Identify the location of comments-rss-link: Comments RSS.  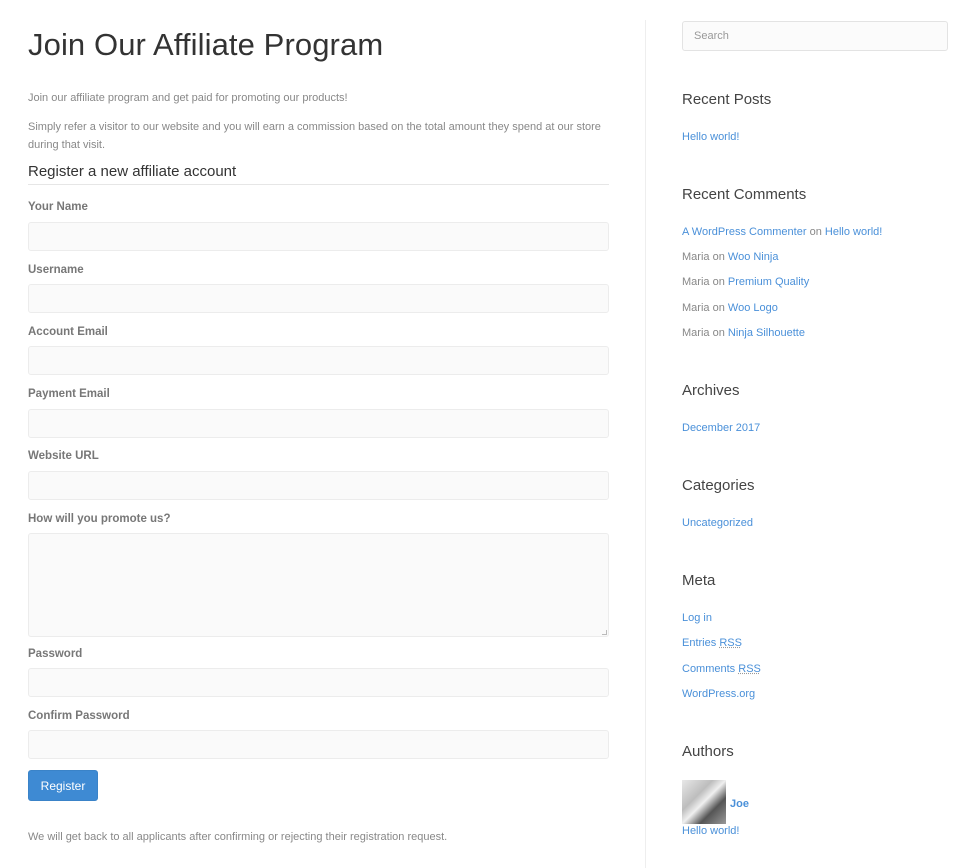
(721, 669).